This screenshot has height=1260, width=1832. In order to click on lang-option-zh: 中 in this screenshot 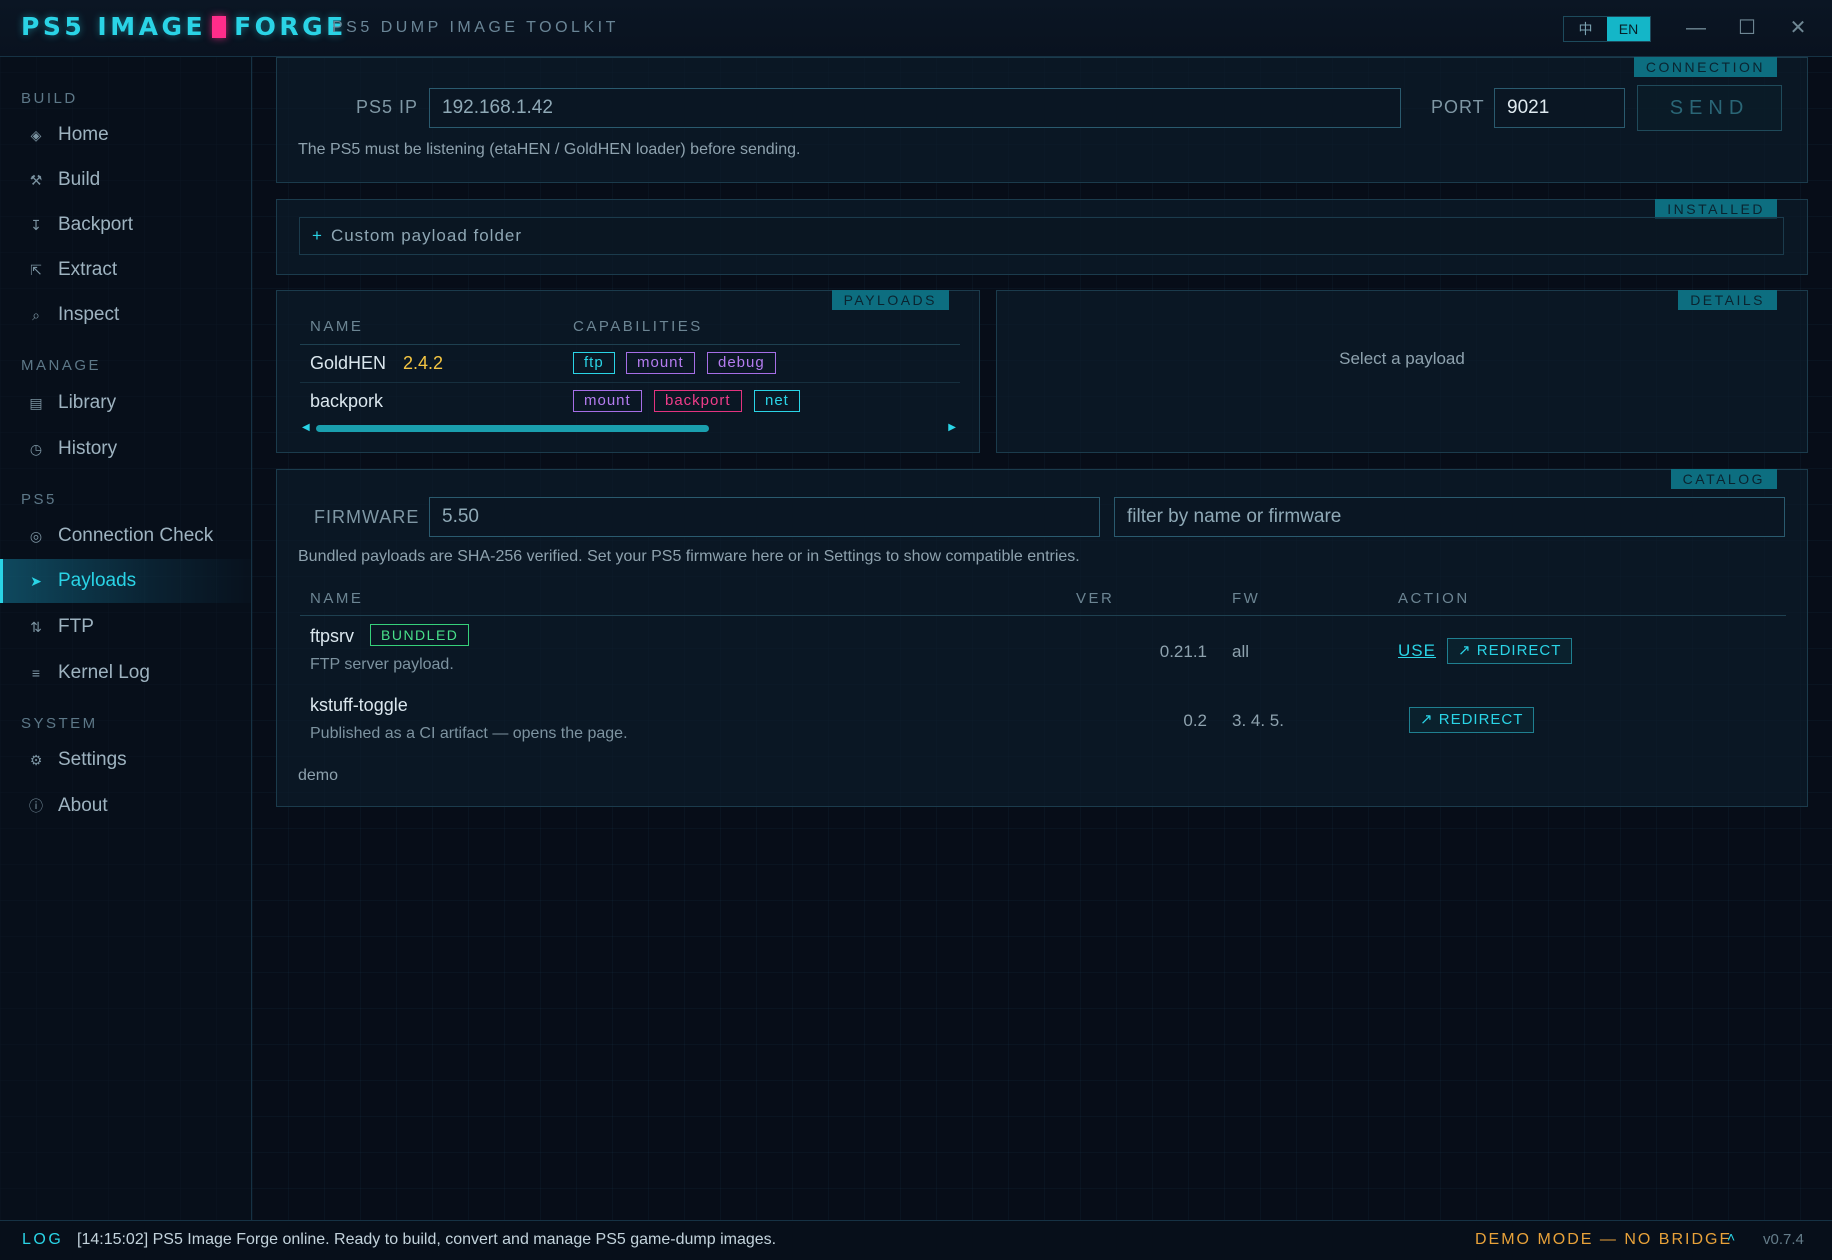, I will do `click(1585, 29)`.